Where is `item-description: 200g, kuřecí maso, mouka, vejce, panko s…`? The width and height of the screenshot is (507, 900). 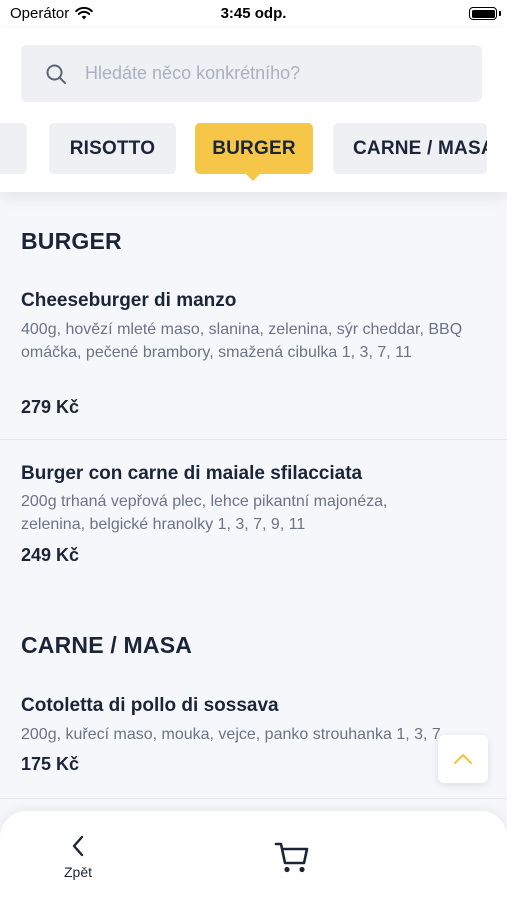
item-description: 200g, kuřecí maso, mouka, vejce, panko s… is located at coordinates (231, 734).